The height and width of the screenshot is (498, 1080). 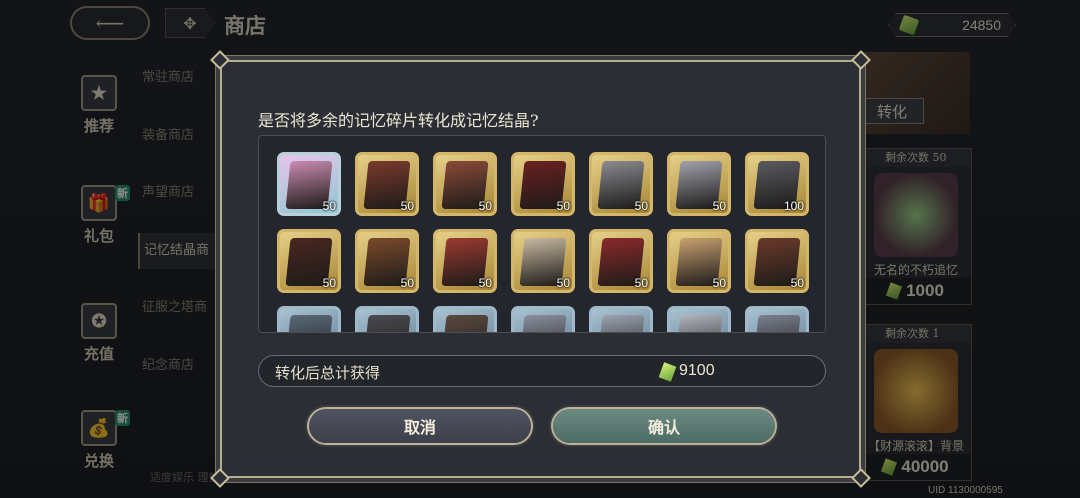 What do you see at coordinates (667, 372) in the screenshot?
I see `crystal-icon` at bounding box center [667, 372].